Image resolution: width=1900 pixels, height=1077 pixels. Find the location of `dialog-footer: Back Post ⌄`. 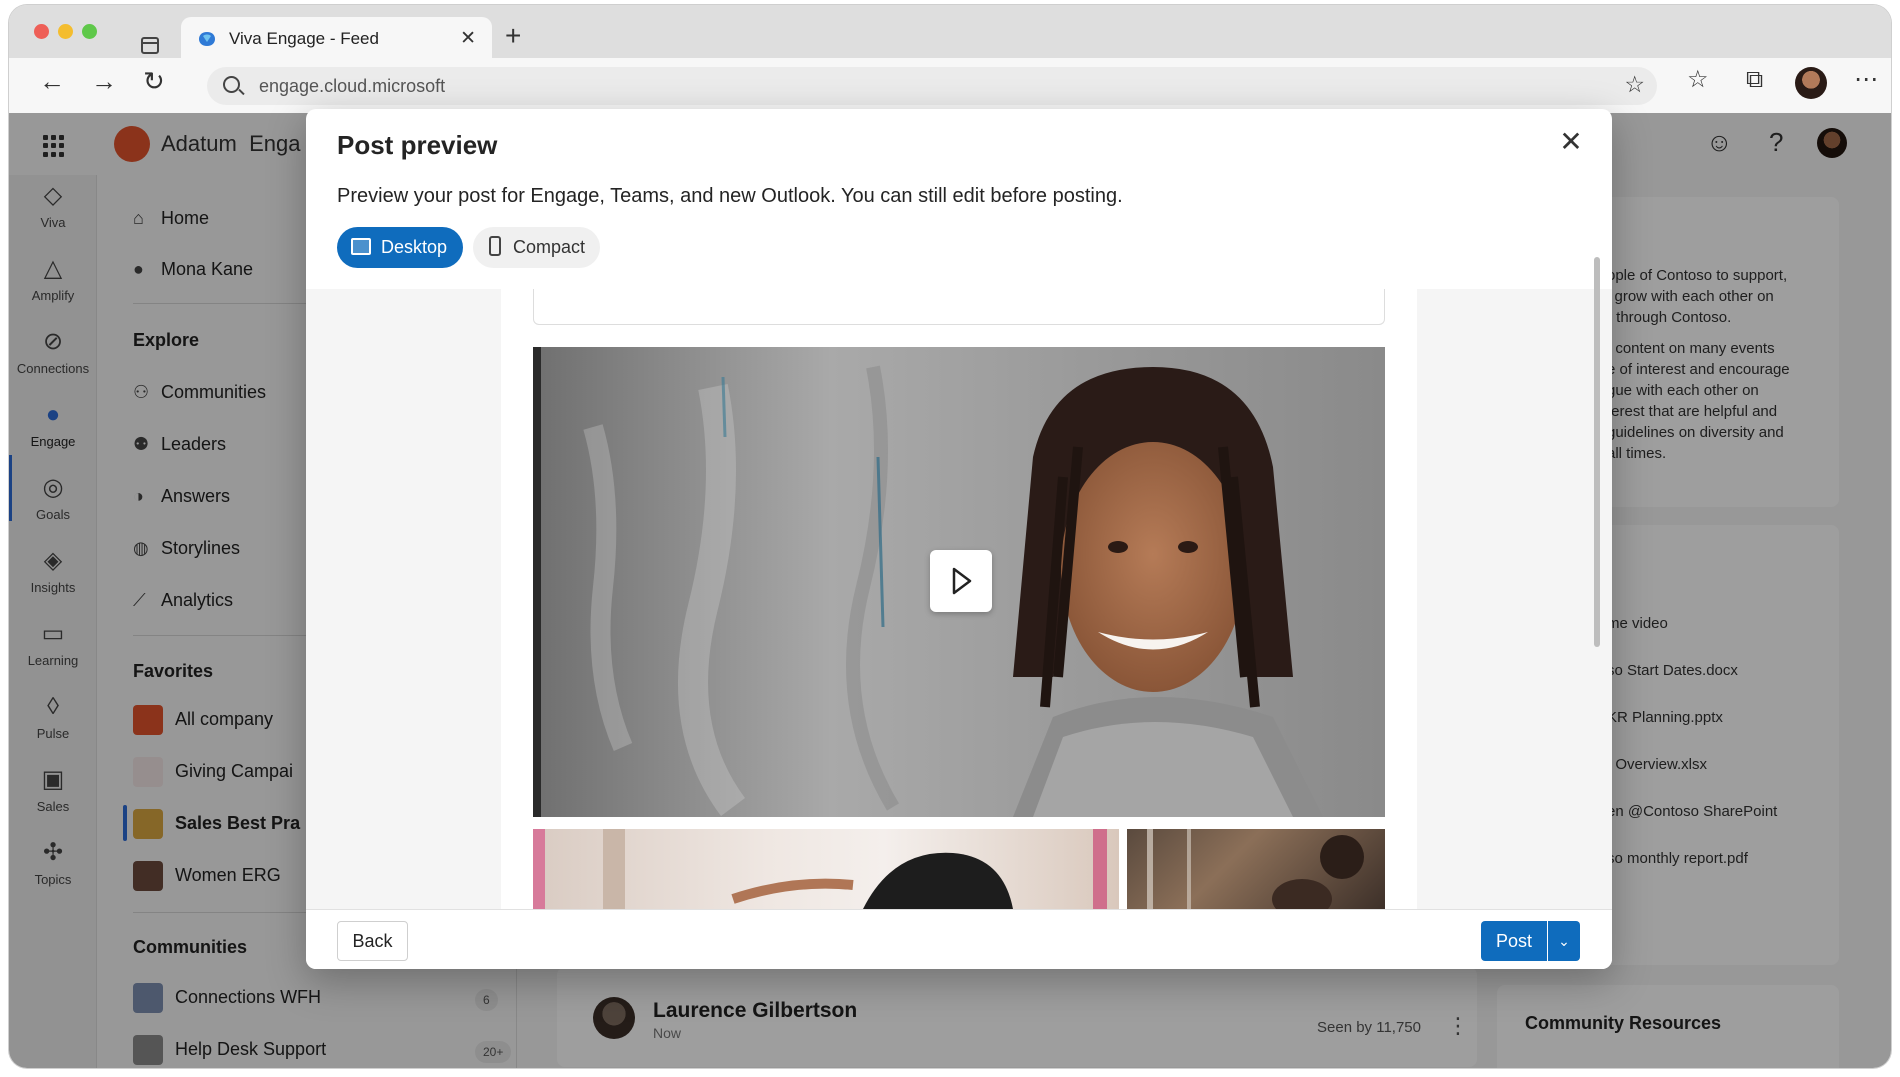

dialog-footer: Back Post ⌄ is located at coordinates (959, 939).